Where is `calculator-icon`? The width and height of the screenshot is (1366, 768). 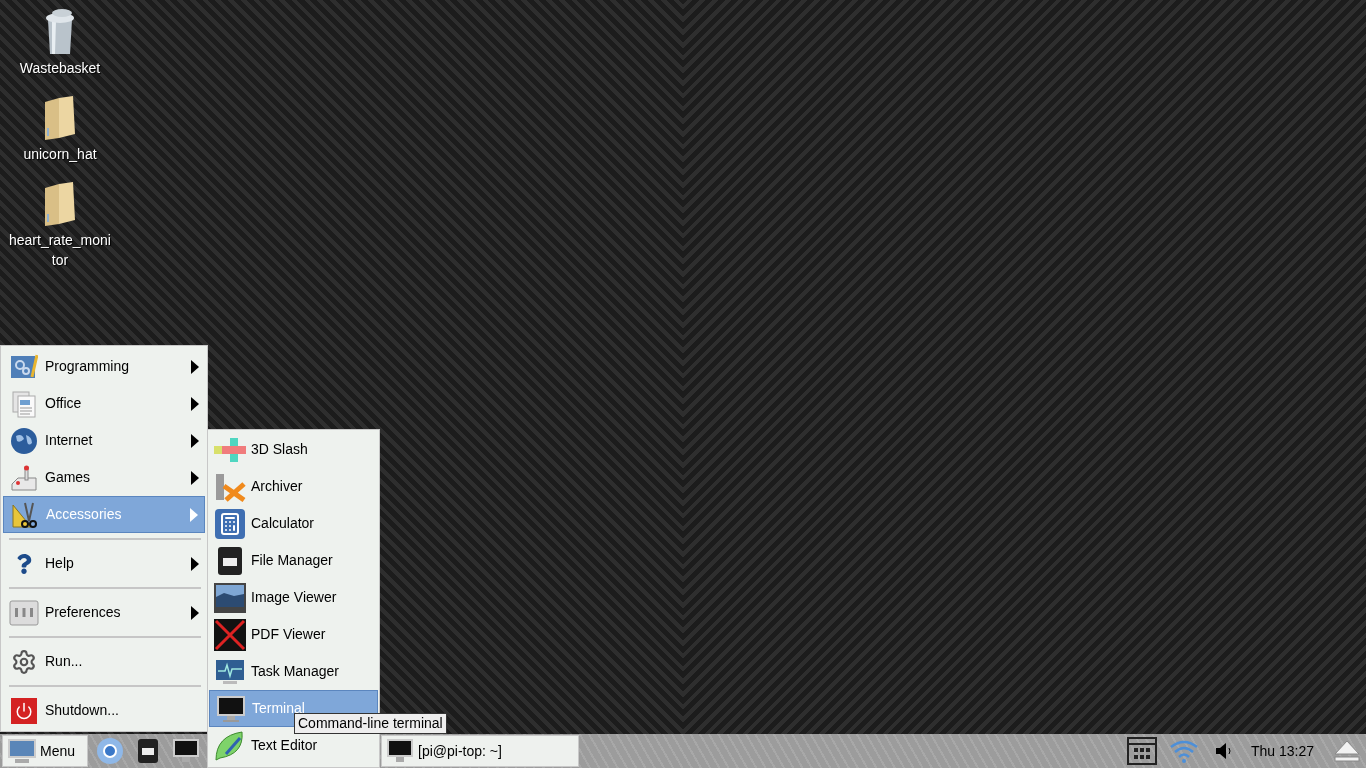
calculator-icon is located at coordinates (230, 523).